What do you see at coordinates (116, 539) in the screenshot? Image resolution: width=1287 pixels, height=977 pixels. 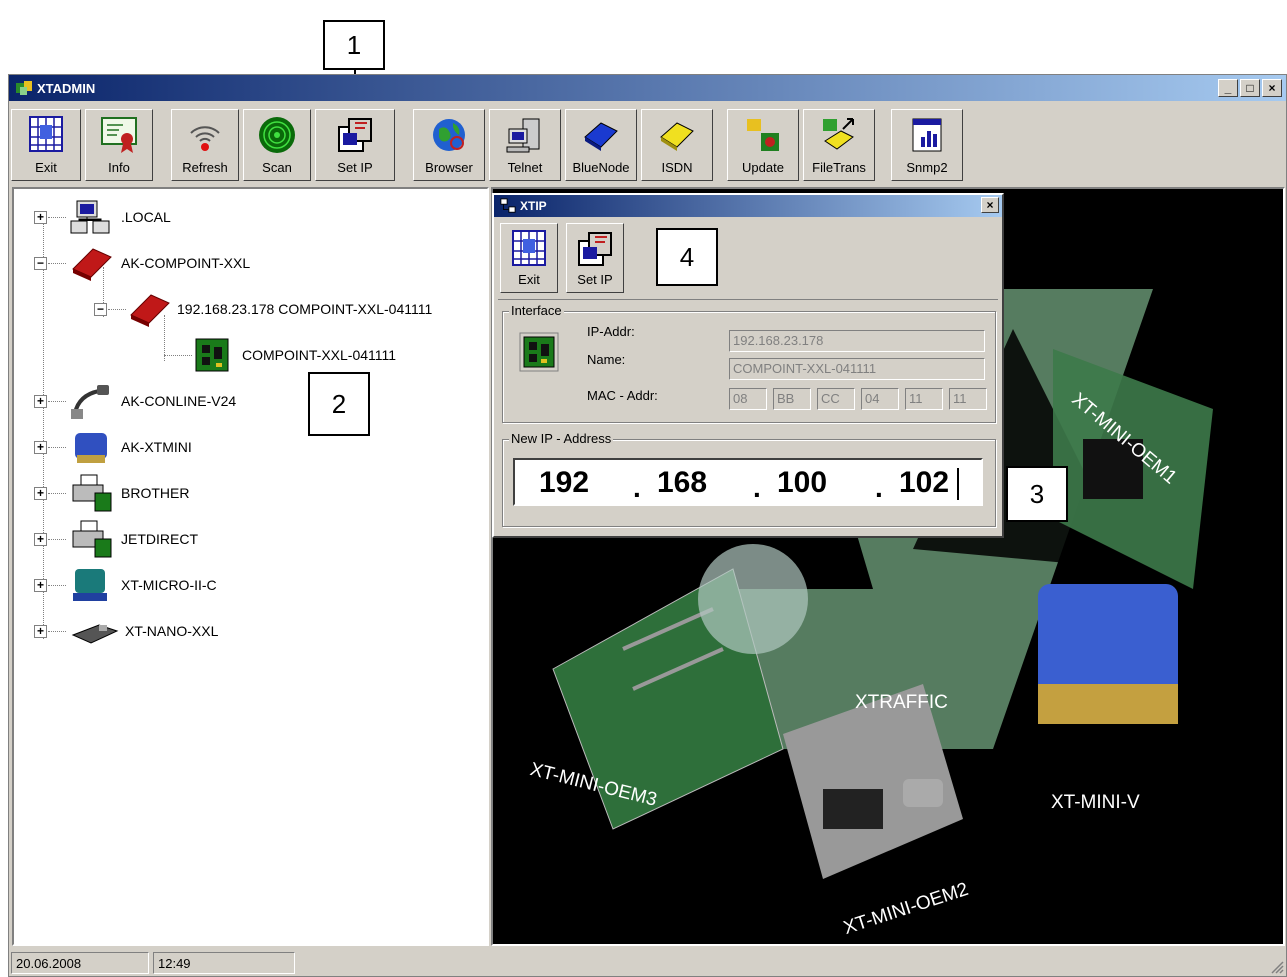 I see `tree-item-jetdirect: + JETDIRECT` at bounding box center [116, 539].